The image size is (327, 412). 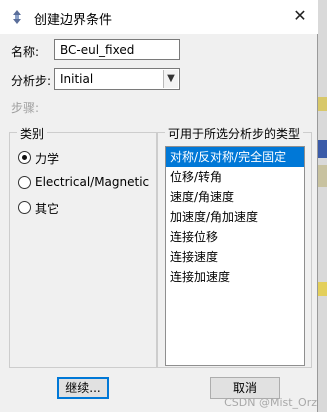 What do you see at coordinates (73, 20) in the screenshot?
I see `dialog-title: 创建边界条件` at bounding box center [73, 20].